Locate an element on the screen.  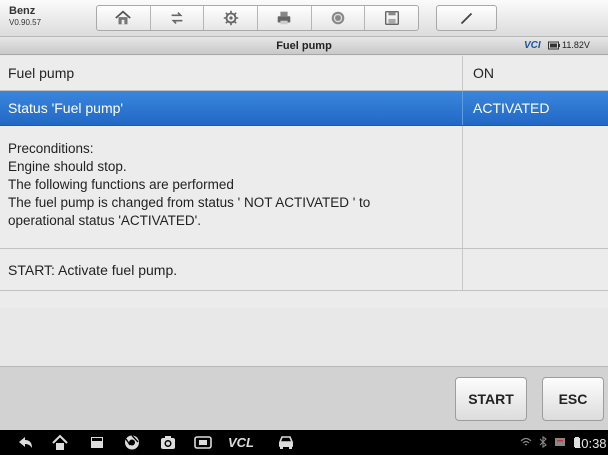
vcl-button: VCL is located at coordinates (241, 442).